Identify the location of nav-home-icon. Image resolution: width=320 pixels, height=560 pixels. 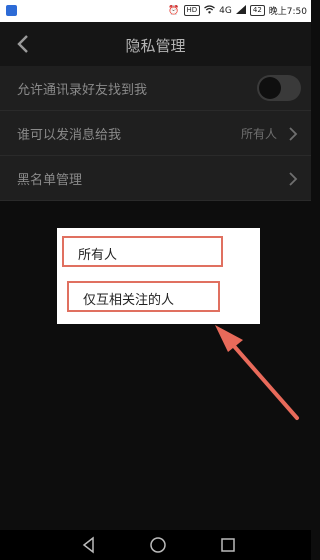
(158, 545).